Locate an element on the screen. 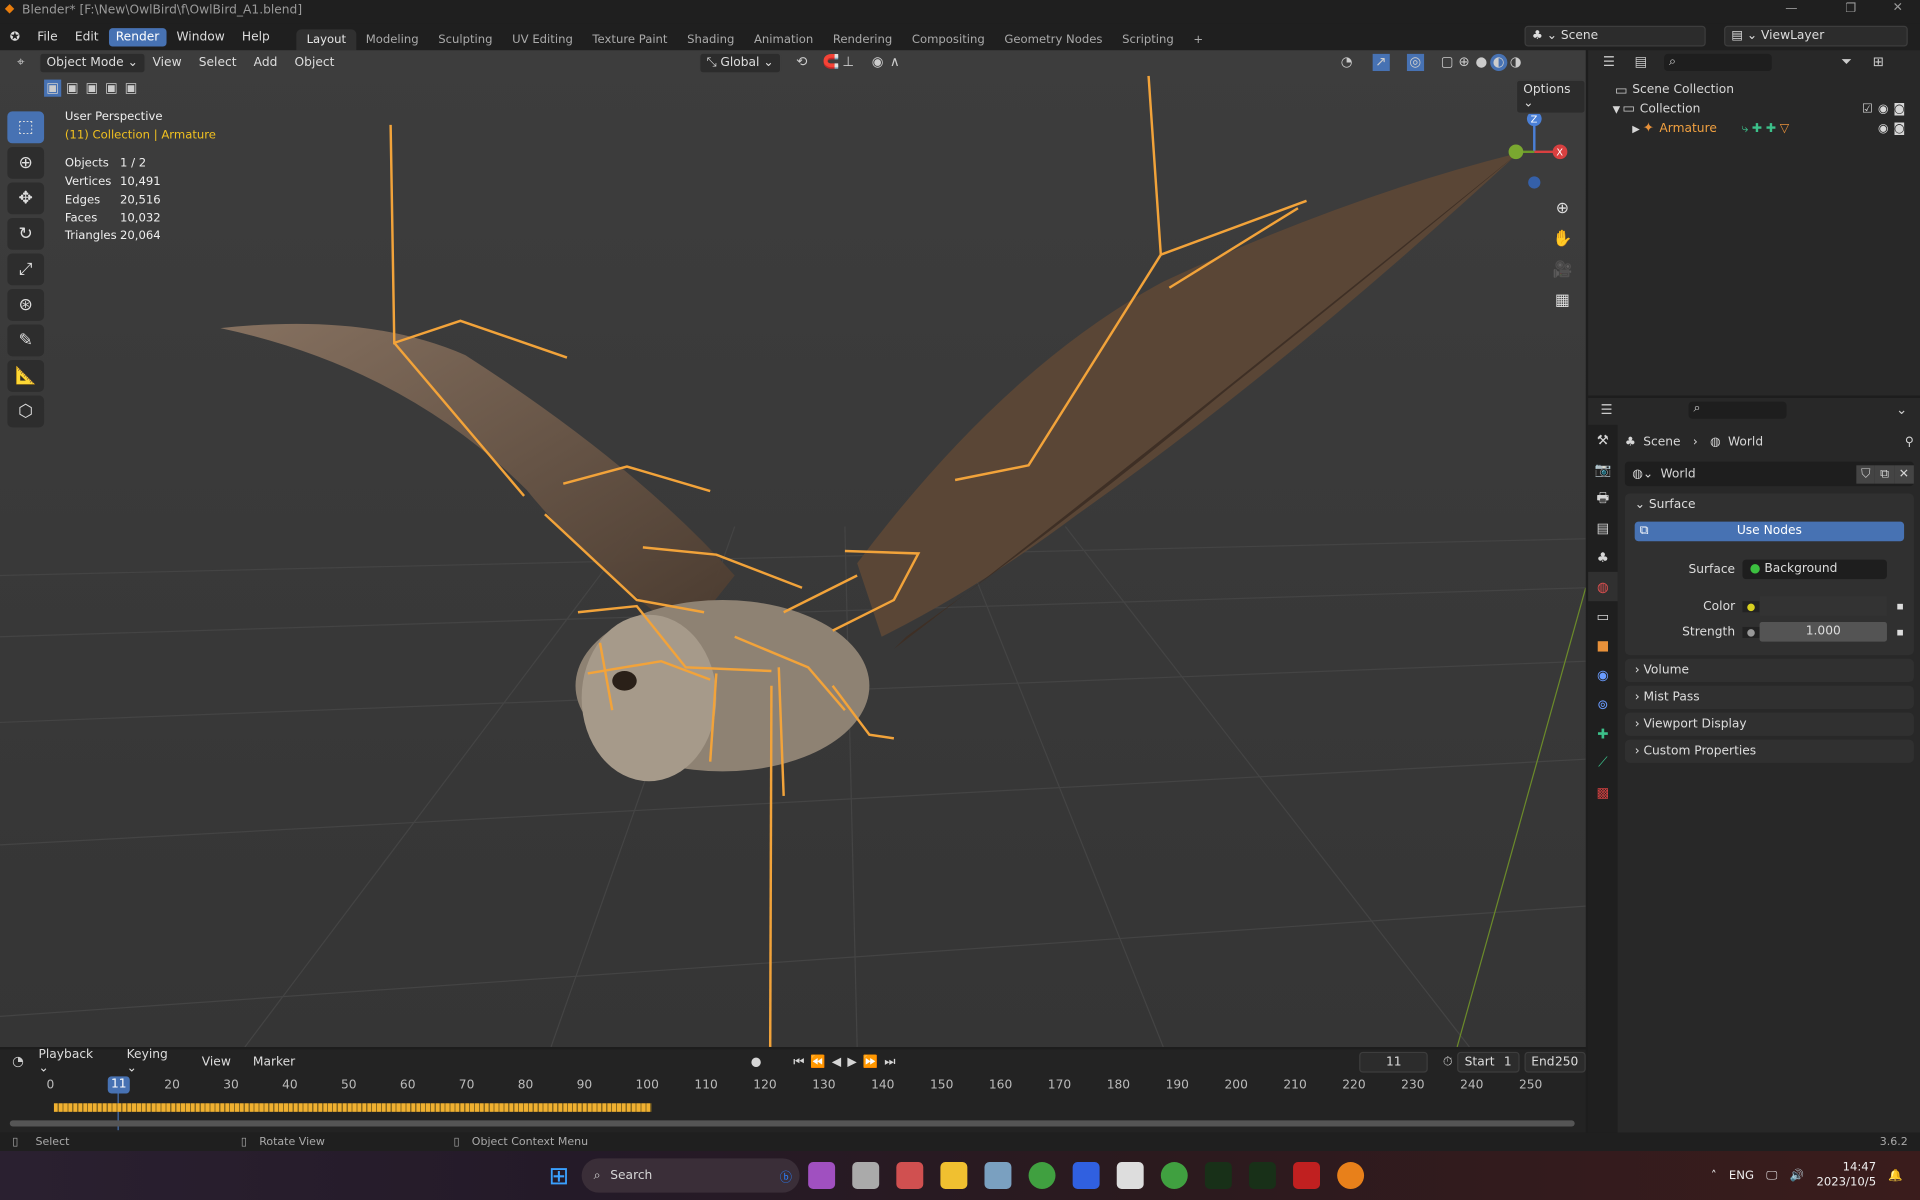 Image resolution: width=1920 pixels, height=1200 pixels. texture-tab-icon: ▩ is located at coordinates (1602, 792).